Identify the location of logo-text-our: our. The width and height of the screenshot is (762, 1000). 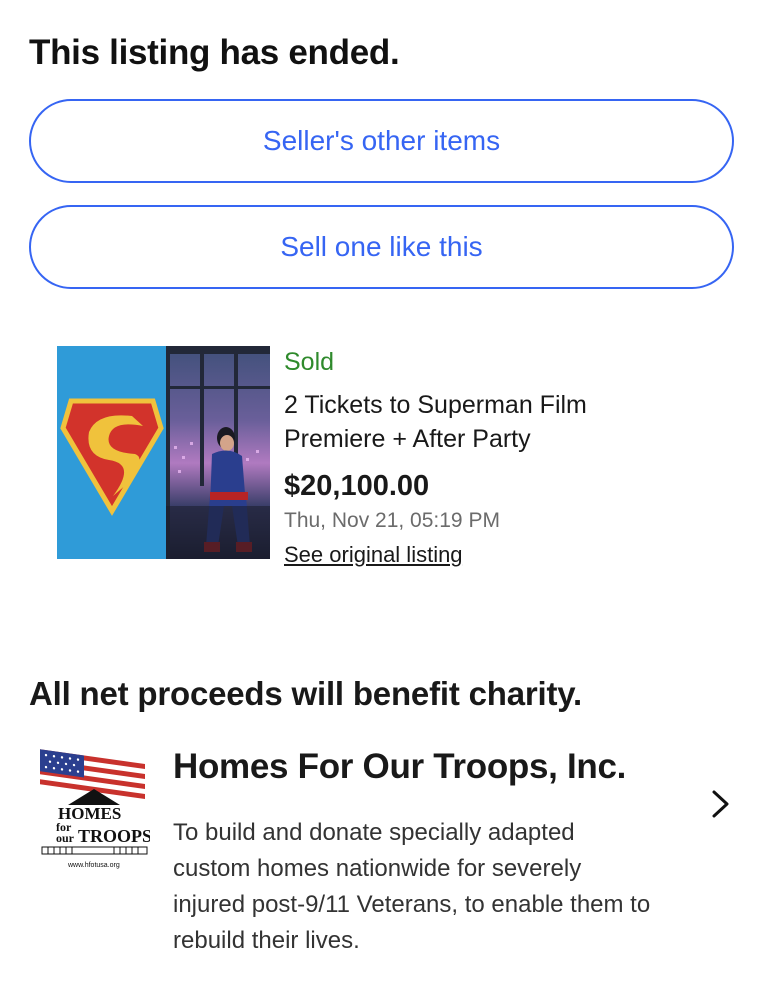
(65, 838).